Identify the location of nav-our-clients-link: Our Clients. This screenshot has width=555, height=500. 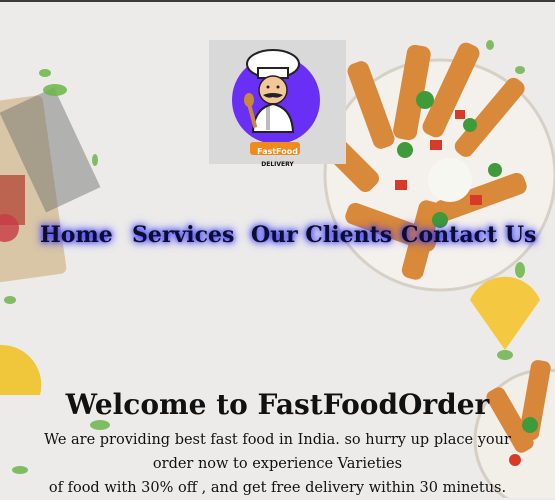
(321, 235).